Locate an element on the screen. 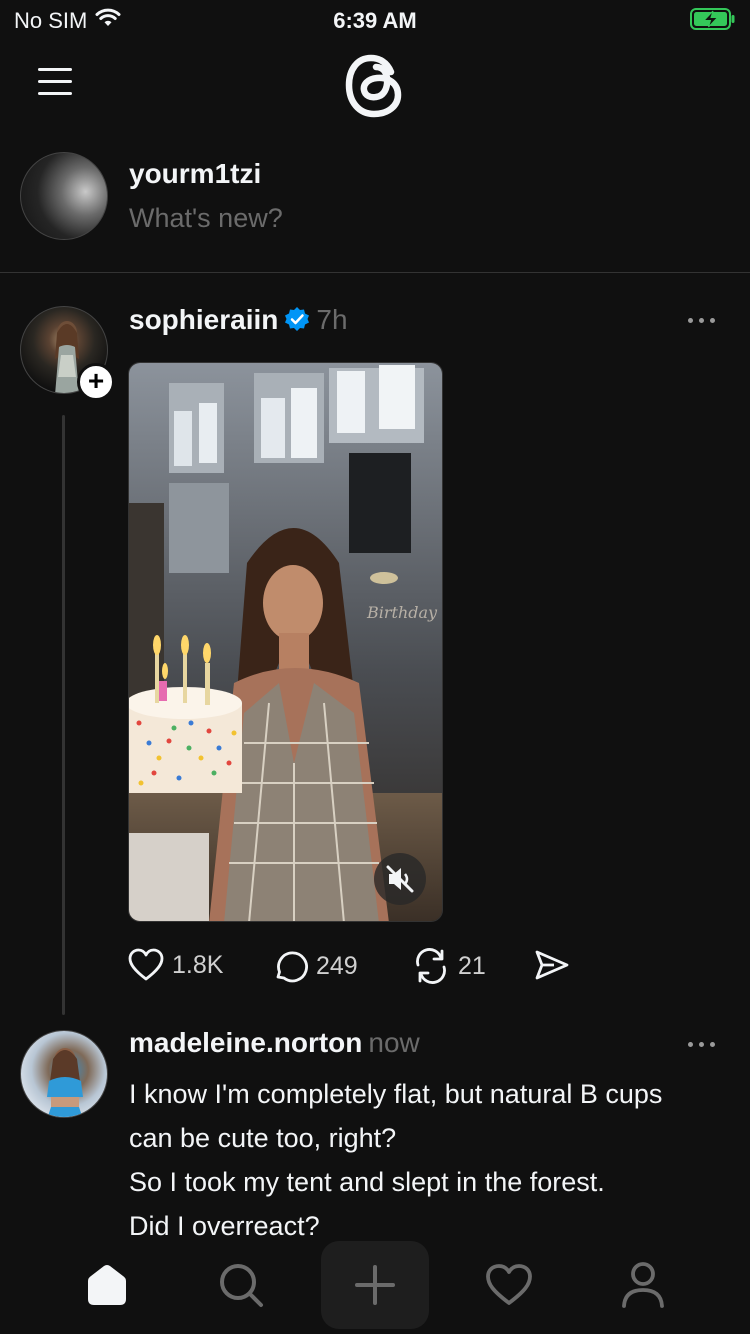  more-options-button is located at coordinates (703, 1045).